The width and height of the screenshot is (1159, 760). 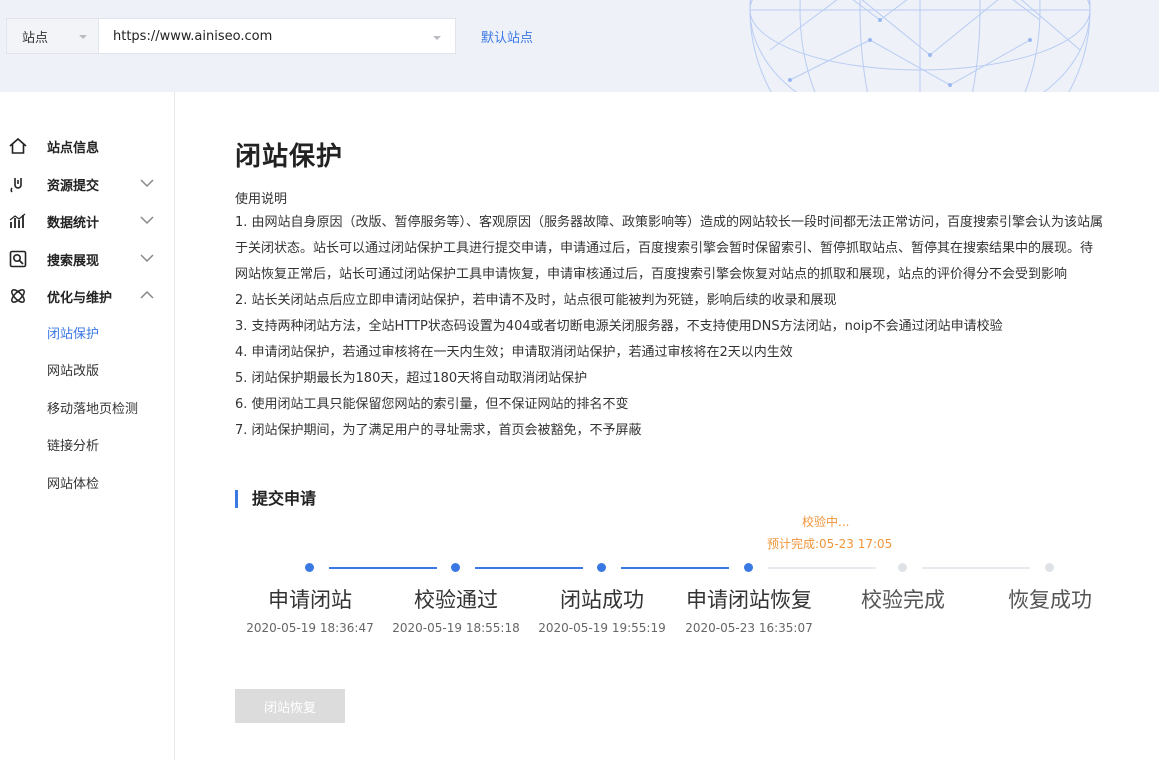 I want to click on search-view-icon, so click(x=18, y=259).